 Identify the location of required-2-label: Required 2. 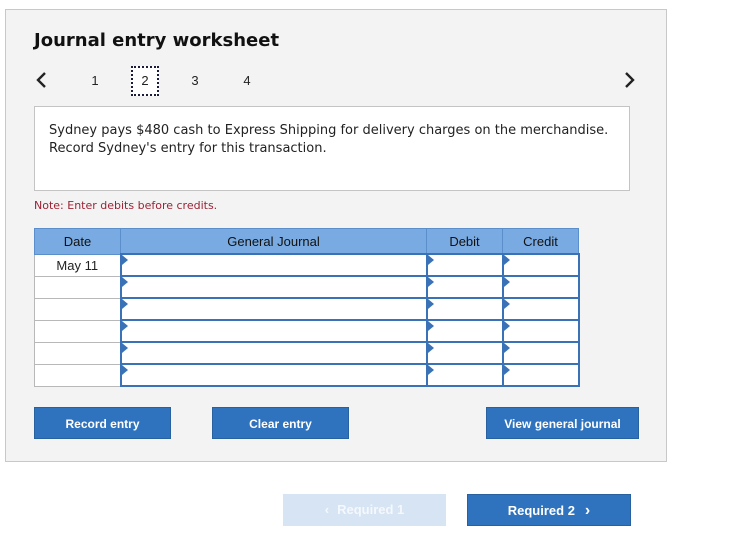
(541, 510).